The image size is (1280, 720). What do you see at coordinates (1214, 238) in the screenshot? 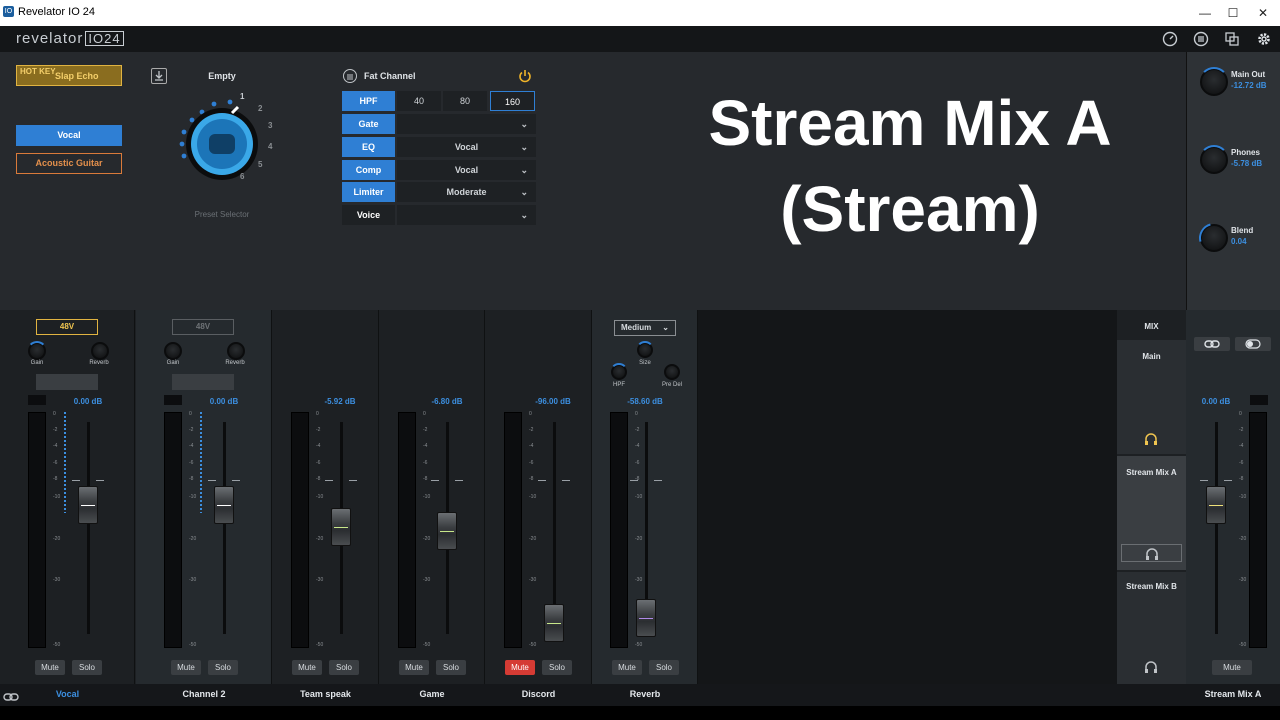
I see `blend-knob` at bounding box center [1214, 238].